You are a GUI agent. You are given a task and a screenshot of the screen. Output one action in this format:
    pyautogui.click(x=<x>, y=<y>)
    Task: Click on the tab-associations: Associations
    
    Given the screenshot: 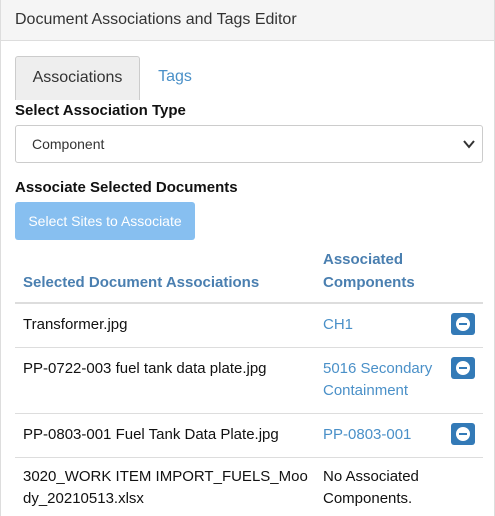 What is the action you would take?
    pyautogui.click(x=77, y=78)
    